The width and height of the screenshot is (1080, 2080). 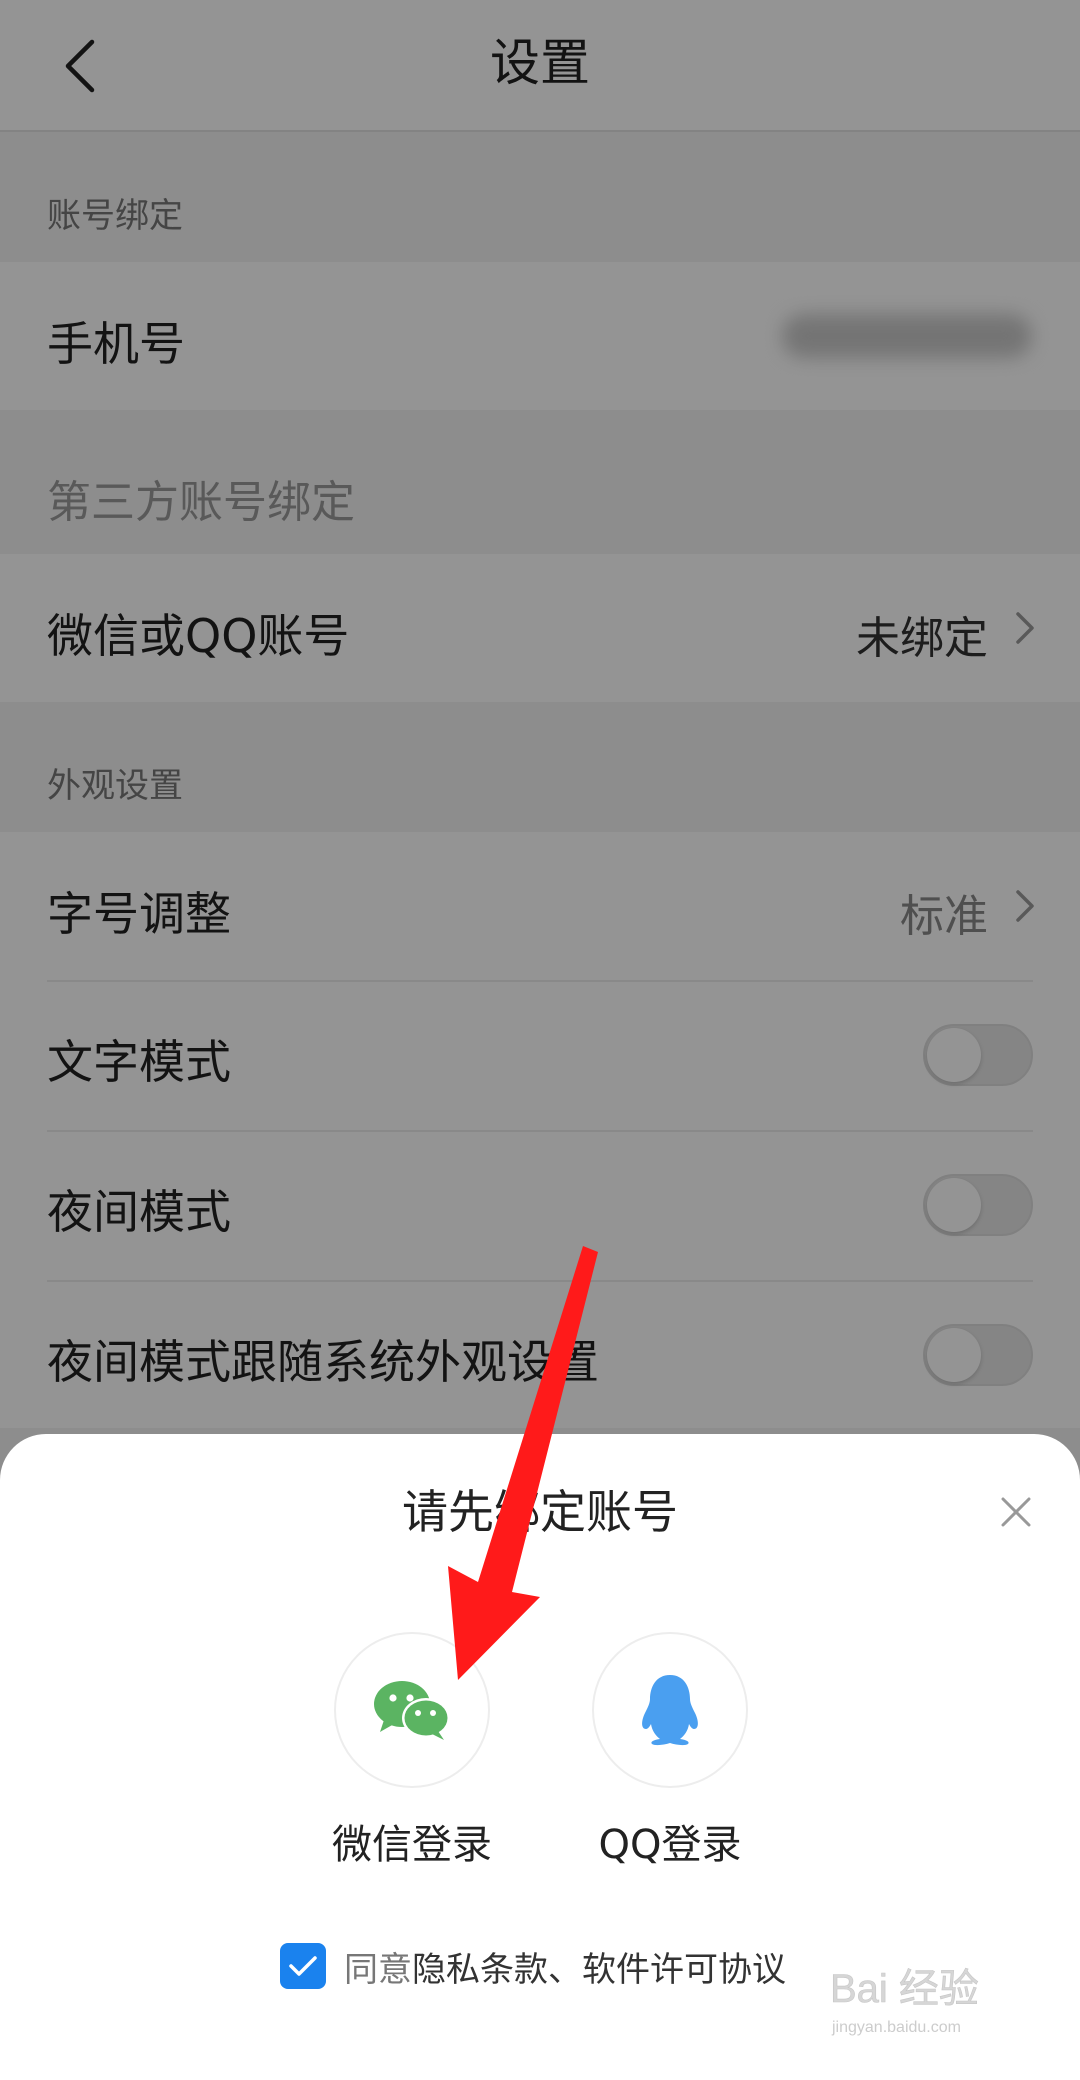 I want to click on agree-checkbox, so click(x=303, y=1966).